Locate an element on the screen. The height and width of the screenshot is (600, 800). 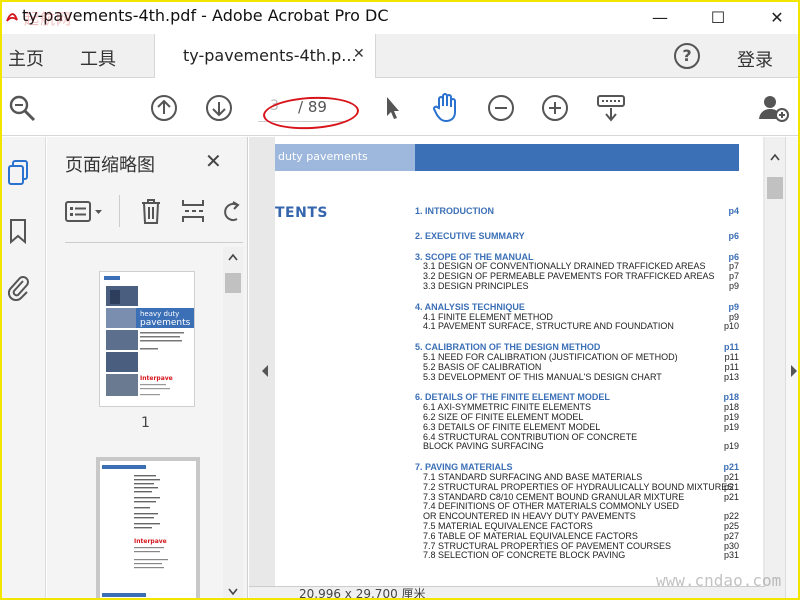
toc-entry-page: p13 is located at coordinates (731, 376).